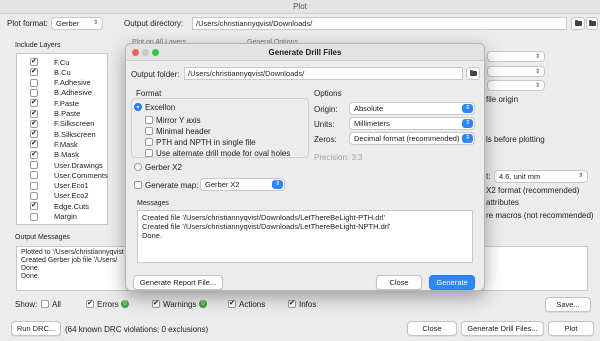  I want to click on alt-drill-label: Use alternate drill mode for oval holes, so click(223, 153).